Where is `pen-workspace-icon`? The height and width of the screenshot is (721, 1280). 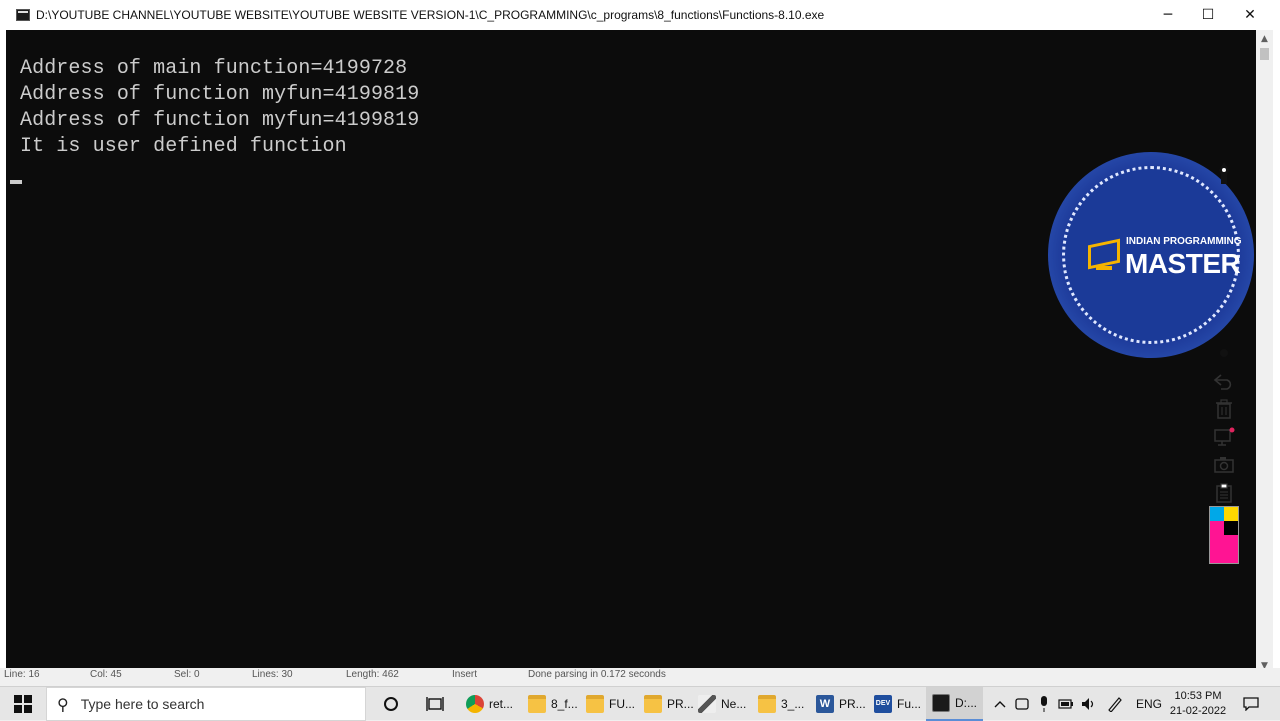 pen-workspace-icon is located at coordinates (1115, 704).